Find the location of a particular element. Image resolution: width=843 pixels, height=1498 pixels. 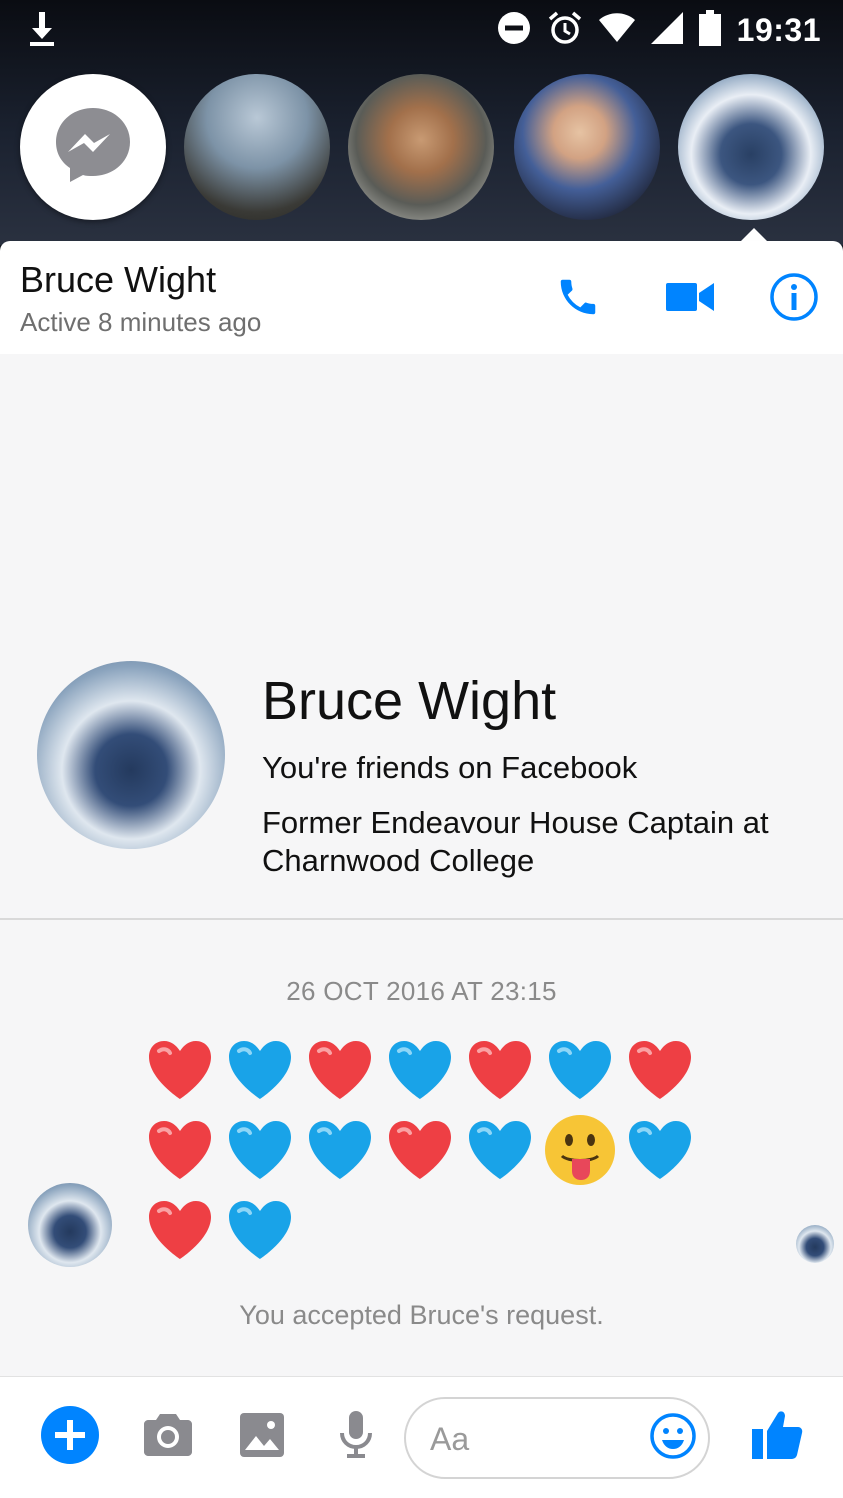

contact-name: Bruce Wight is located at coordinates (118, 279).